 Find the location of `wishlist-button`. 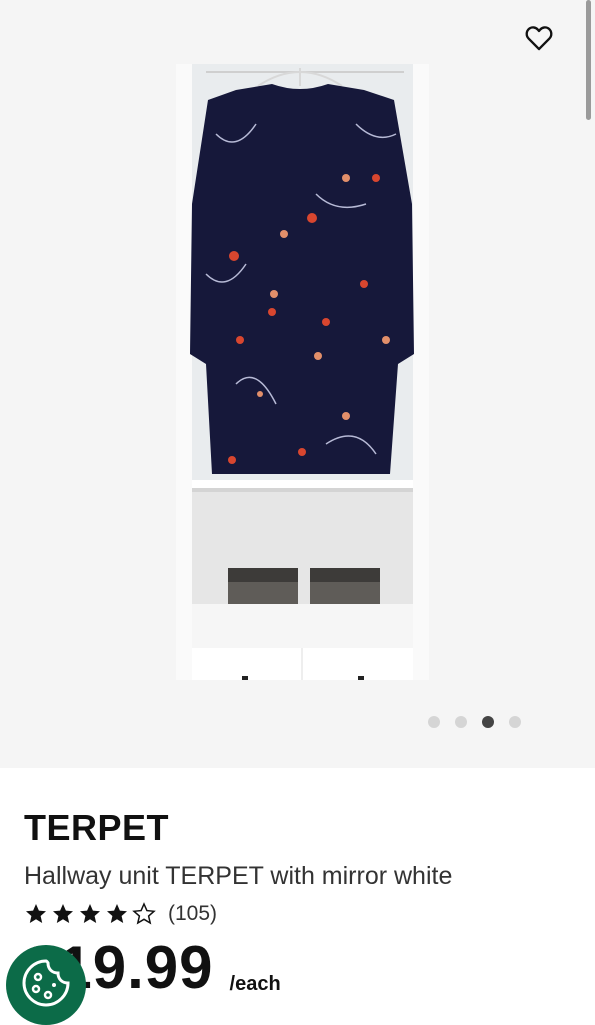

wishlist-button is located at coordinates (539, 38).